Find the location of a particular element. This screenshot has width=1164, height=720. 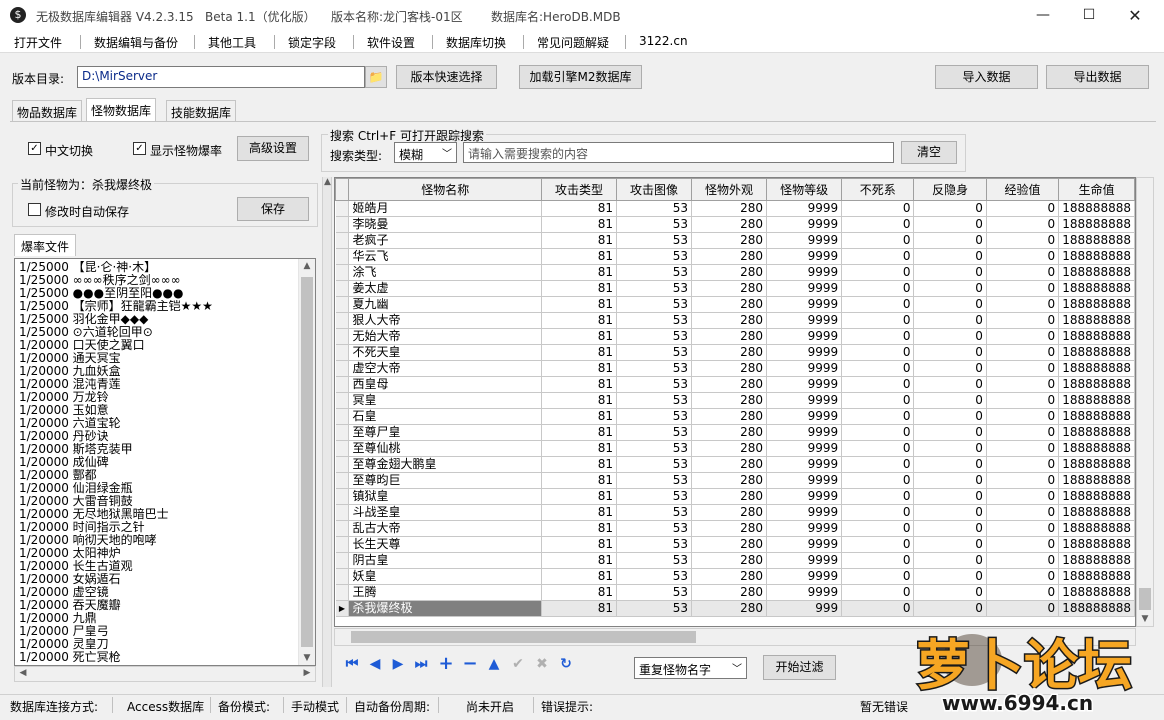

table-row: 至尊尸皇 81 53 280 9999 0 0 0 188888888 is located at coordinates (735, 432).